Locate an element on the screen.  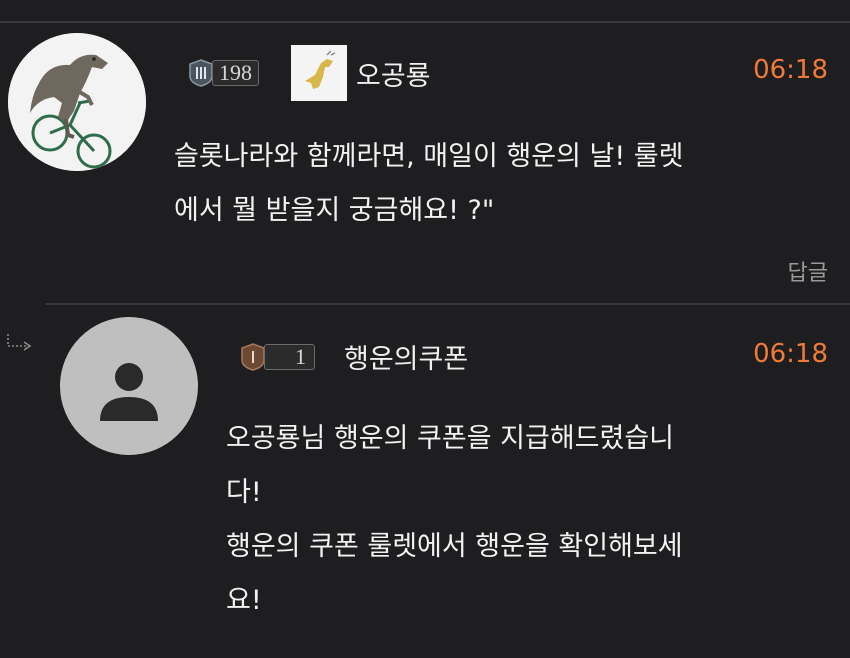
user-avatar is located at coordinates (77, 102).